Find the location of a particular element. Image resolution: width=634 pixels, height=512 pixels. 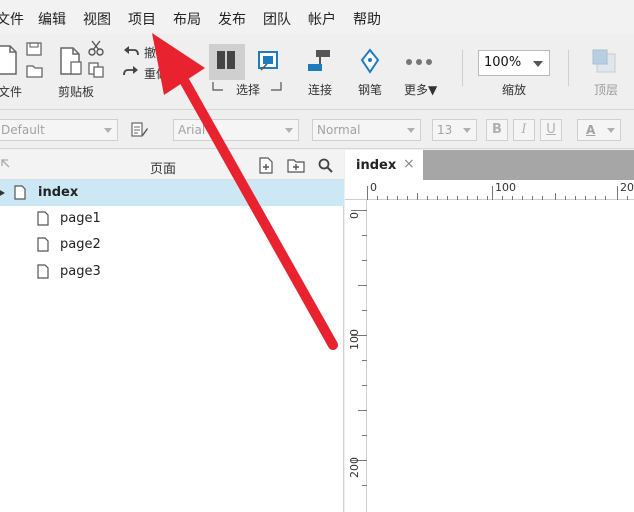

font-color-icon: A is located at coordinates (591, 130).